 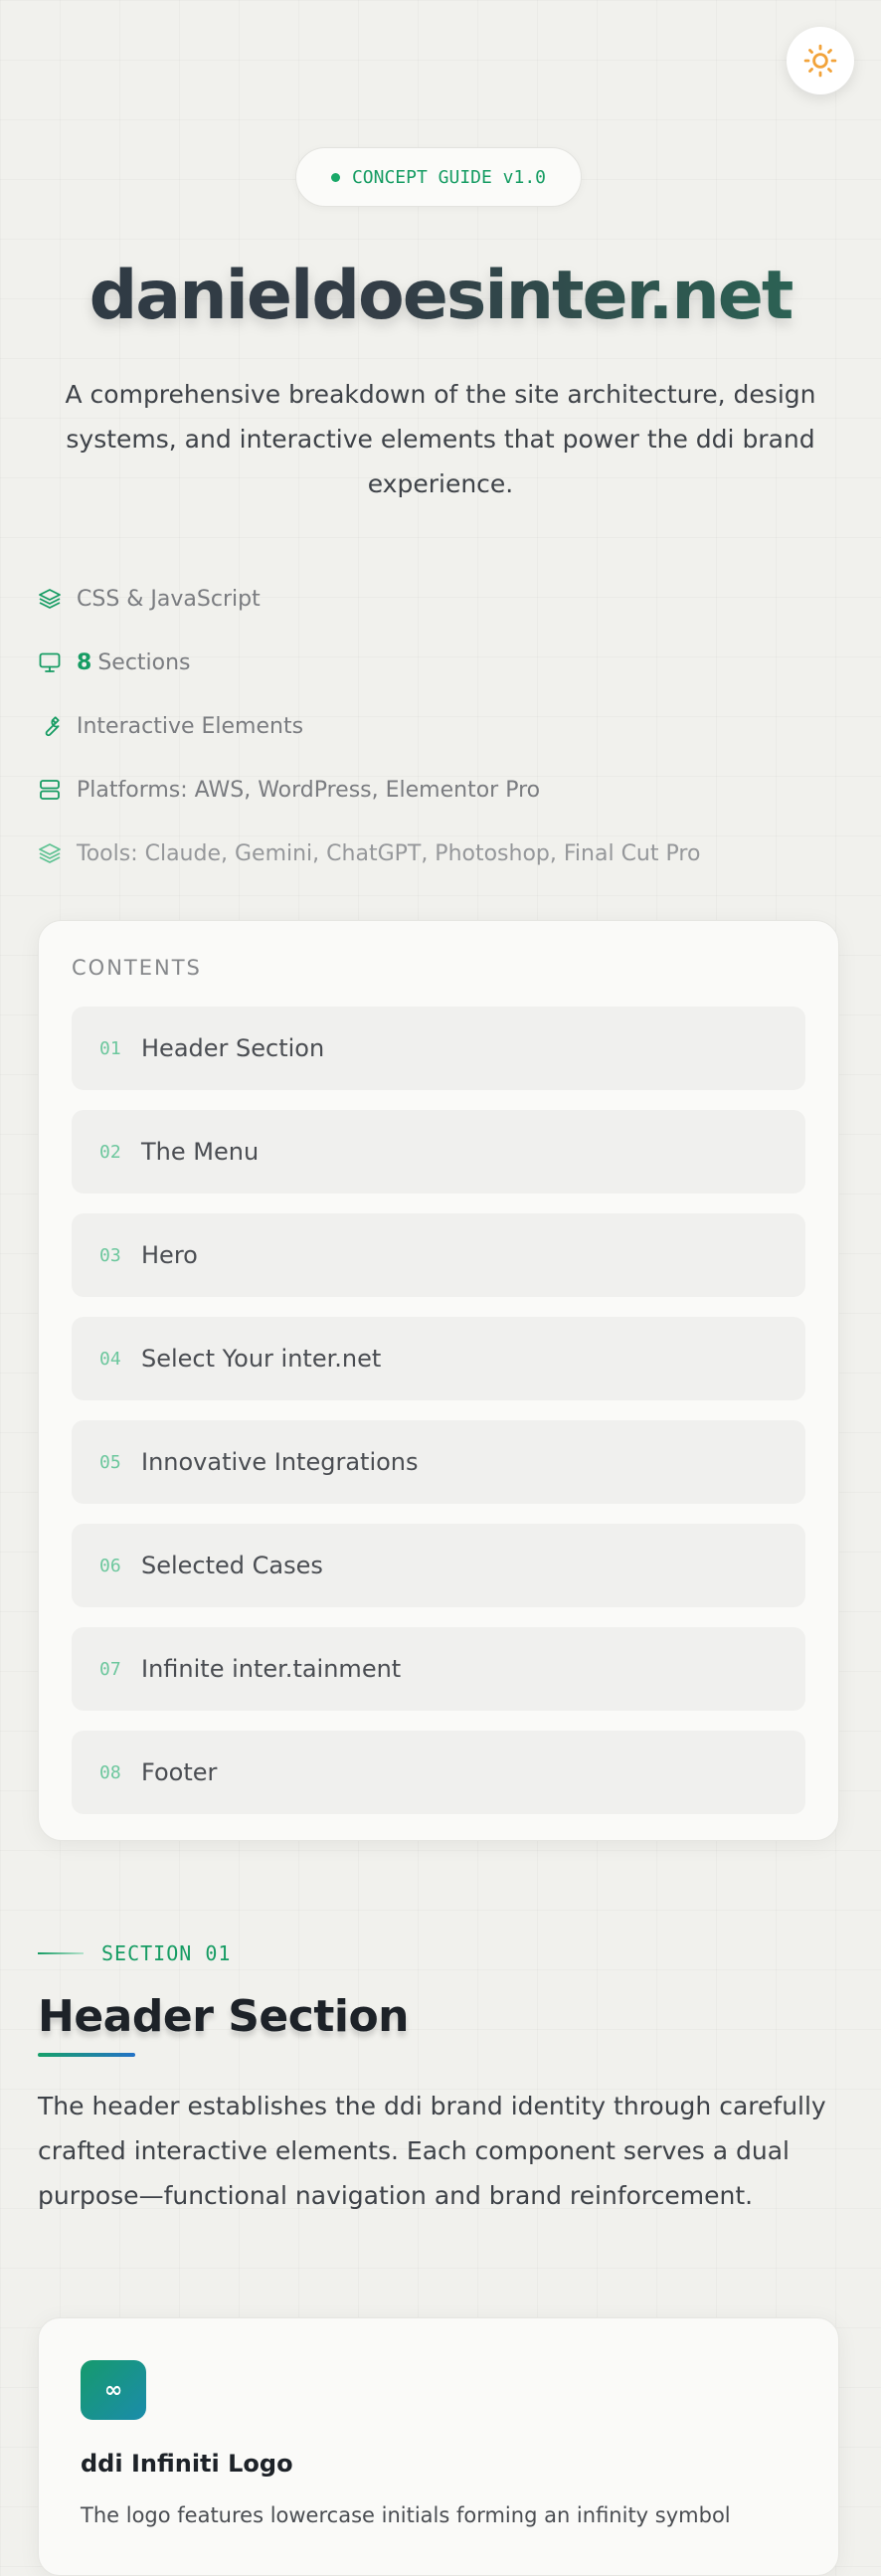 I want to click on sections-count: 8, so click(x=84, y=662).